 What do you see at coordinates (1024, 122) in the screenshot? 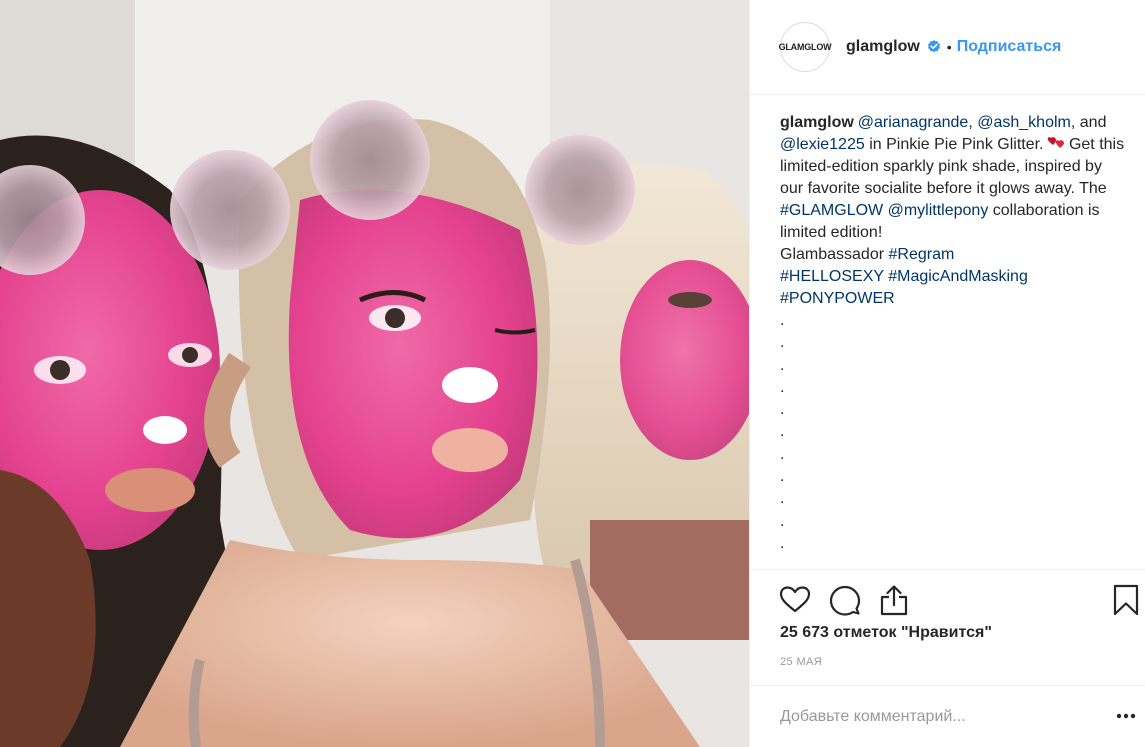
I see `mention-link: @ash_kholm` at bounding box center [1024, 122].